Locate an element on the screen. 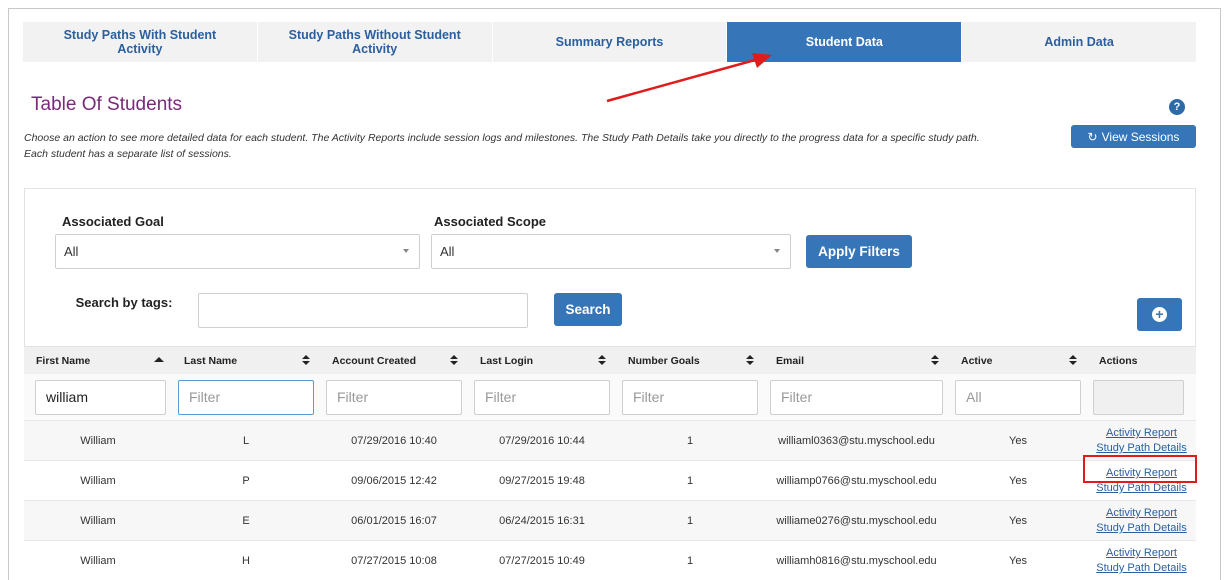  col-label: Last Name is located at coordinates (211, 360).